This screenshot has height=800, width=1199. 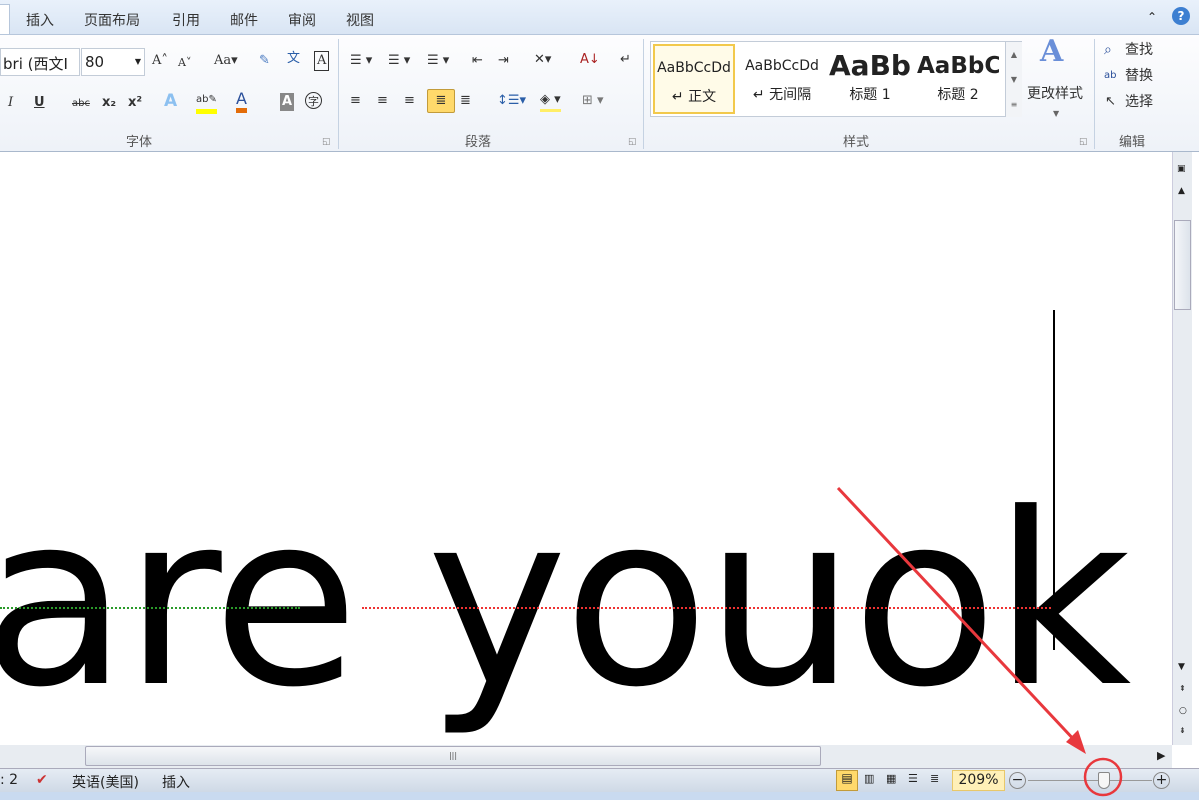 I want to click on web-layout-icon: ▦, so click(x=891, y=778).